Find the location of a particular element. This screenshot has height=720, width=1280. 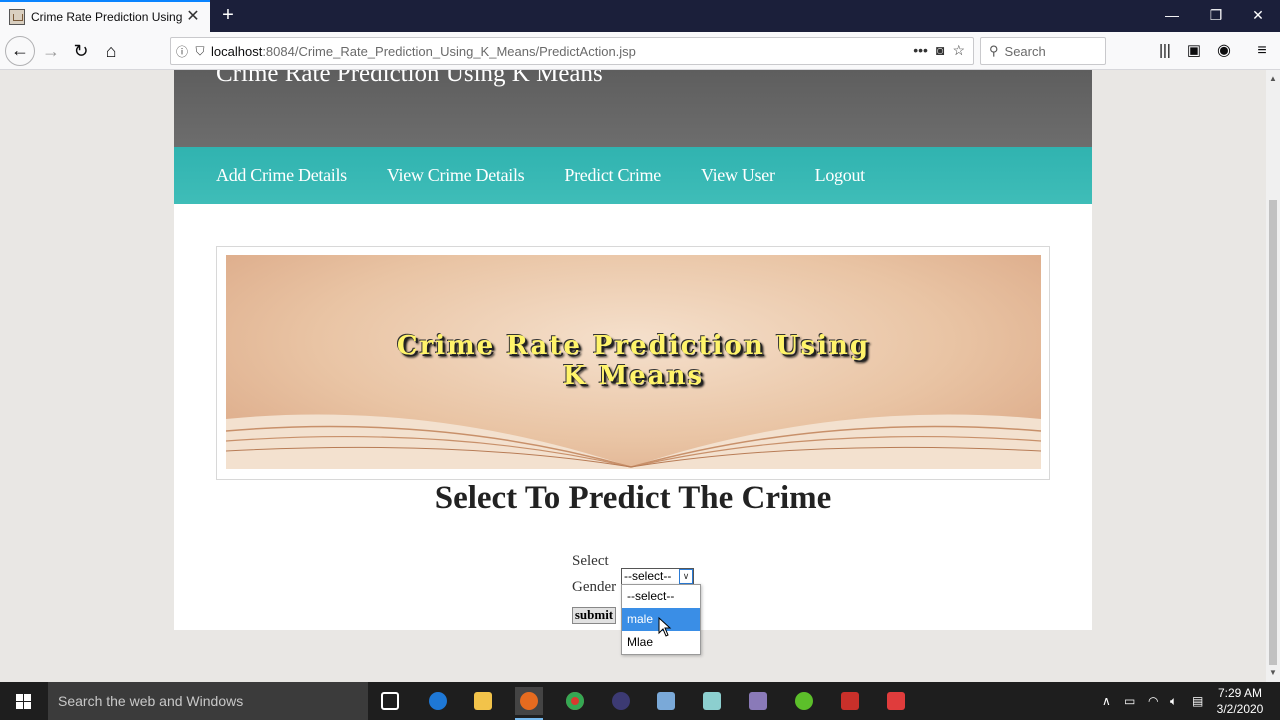

scroll-up-icon: ▲ is located at coordinates (1273, 79).